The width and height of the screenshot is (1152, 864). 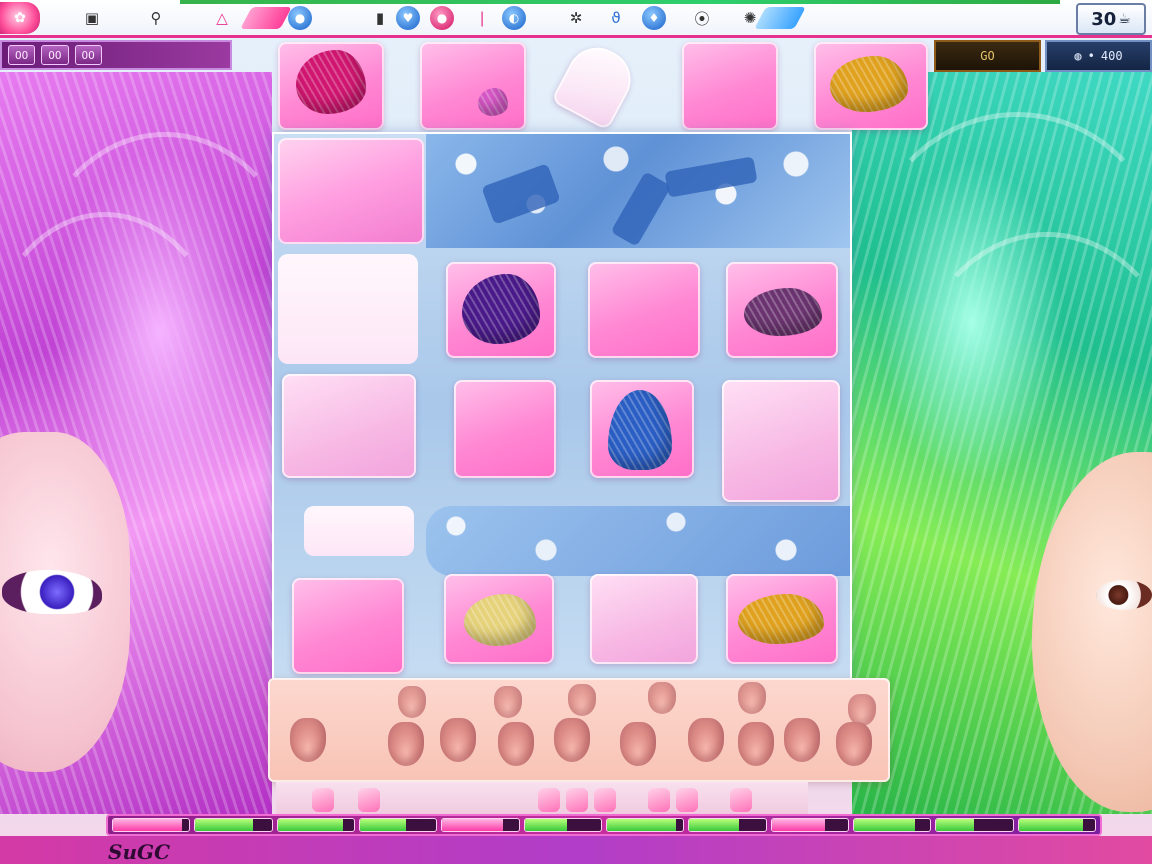 I want to click on hair-preset-pink, so click(x=473, y=86).